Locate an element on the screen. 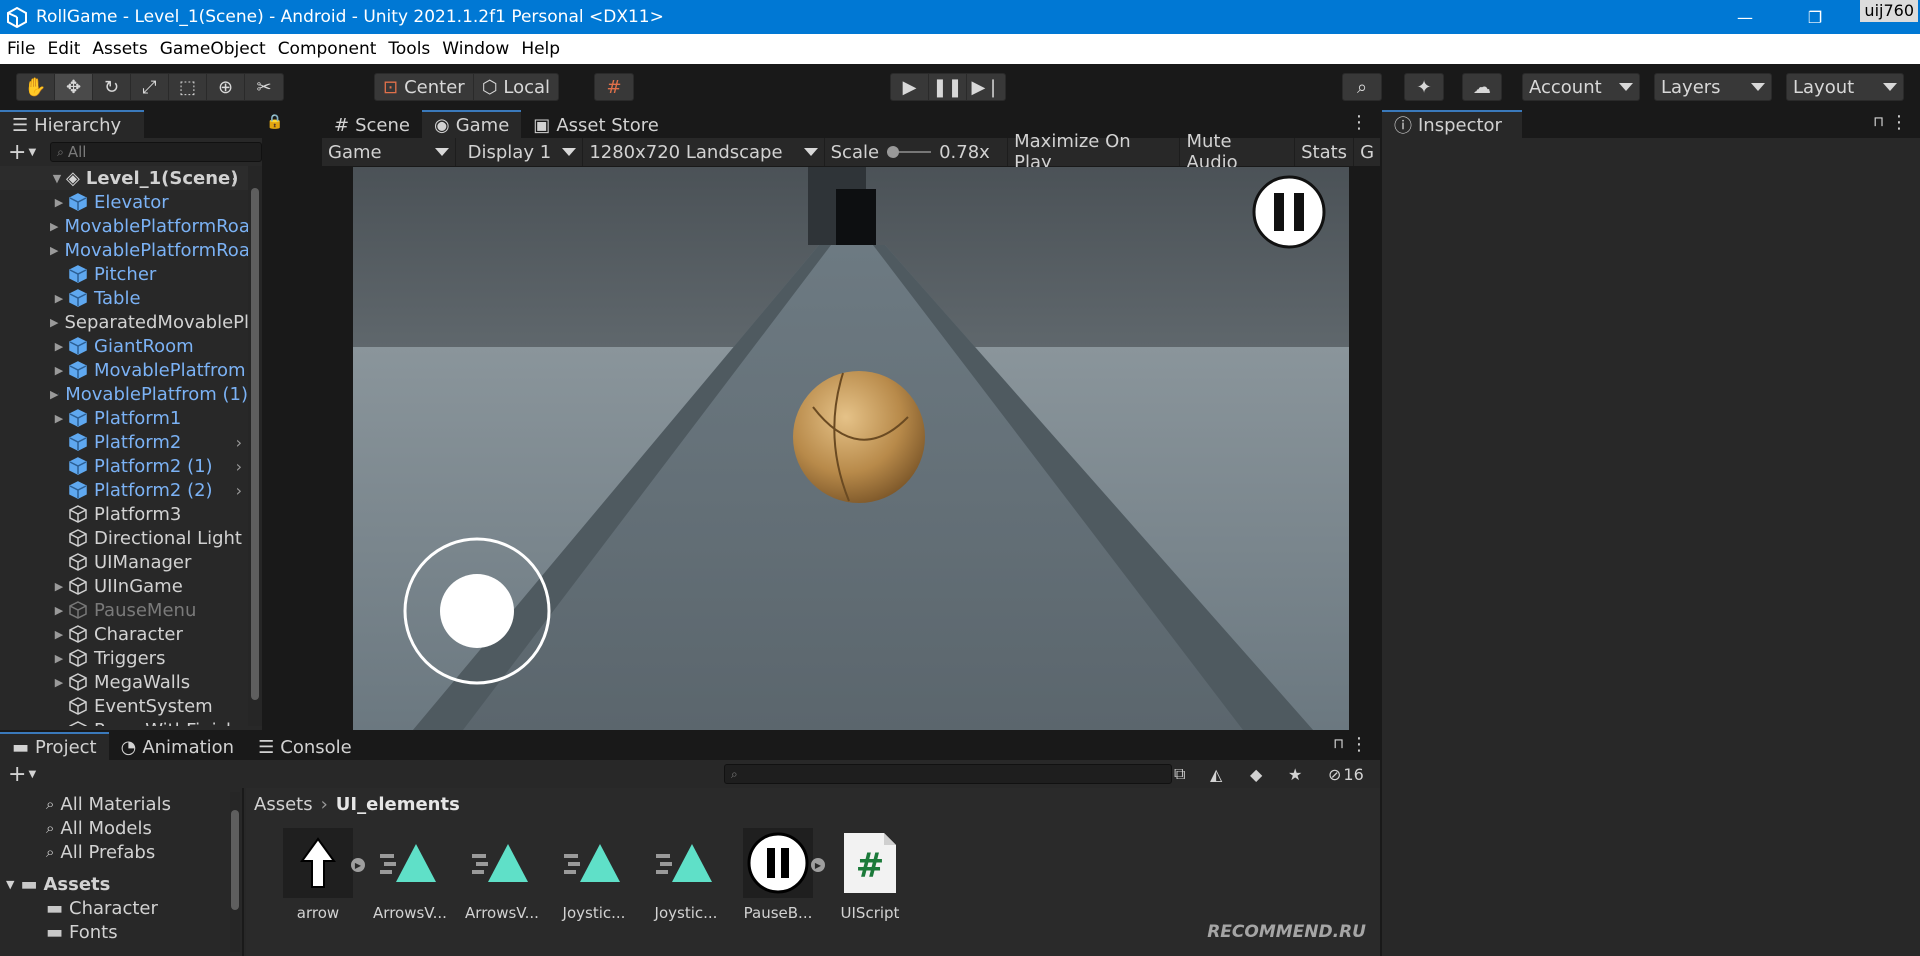 The height and width of the screenshot is (956, 1920). rect-tool-icon: ⬚ is located at coordinates (188, 87).